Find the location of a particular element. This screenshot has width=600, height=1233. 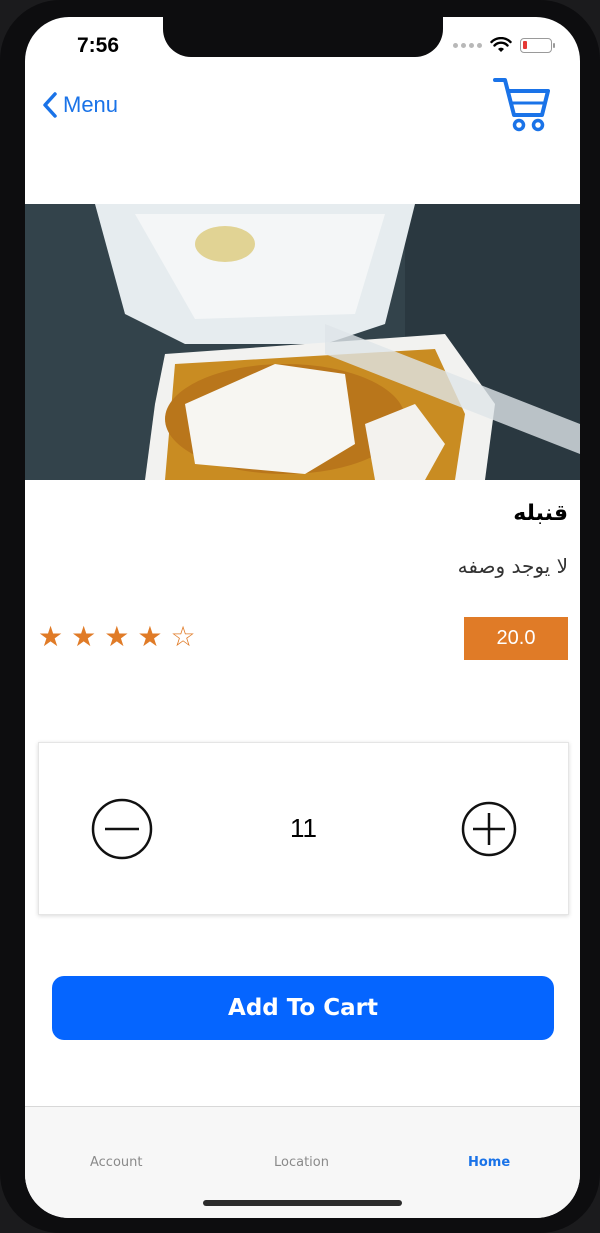

star-empty-icon: ☆ is located at coordinates (183, 636).